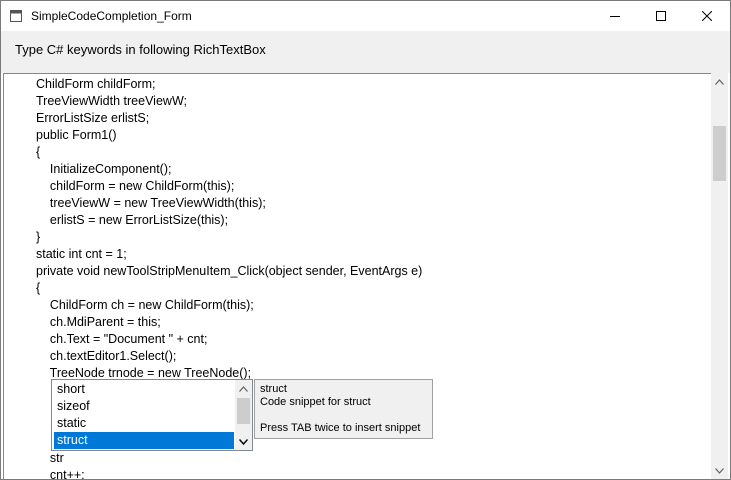 This screenshot has width=731, height=480. I want to click on completion-item-selected: struct, so click(144, 440).